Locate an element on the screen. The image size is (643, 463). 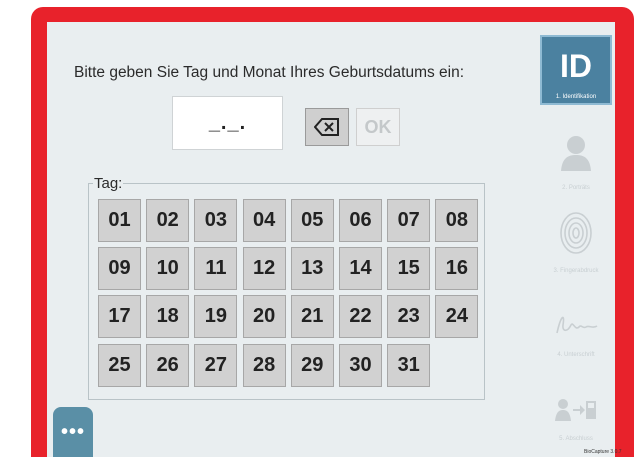
day-button: 14 is located at coordinates (360, 269).